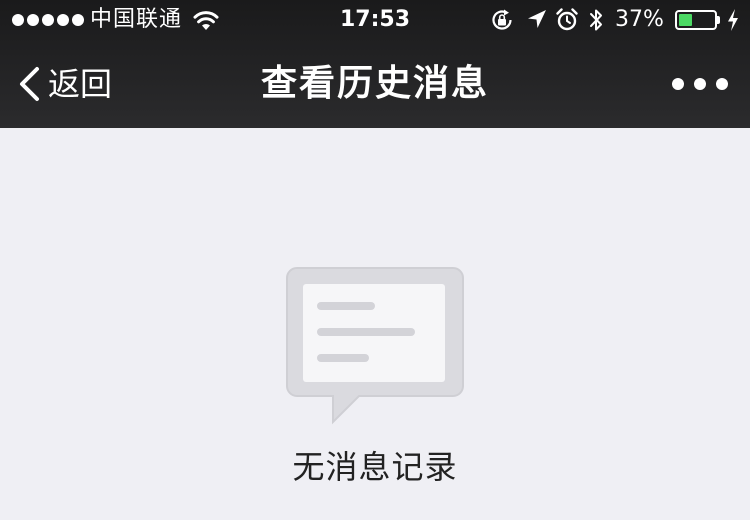  Describe the element at coordinates (375, 346) in the screenshot. I see `empty-message-icon` at that location.